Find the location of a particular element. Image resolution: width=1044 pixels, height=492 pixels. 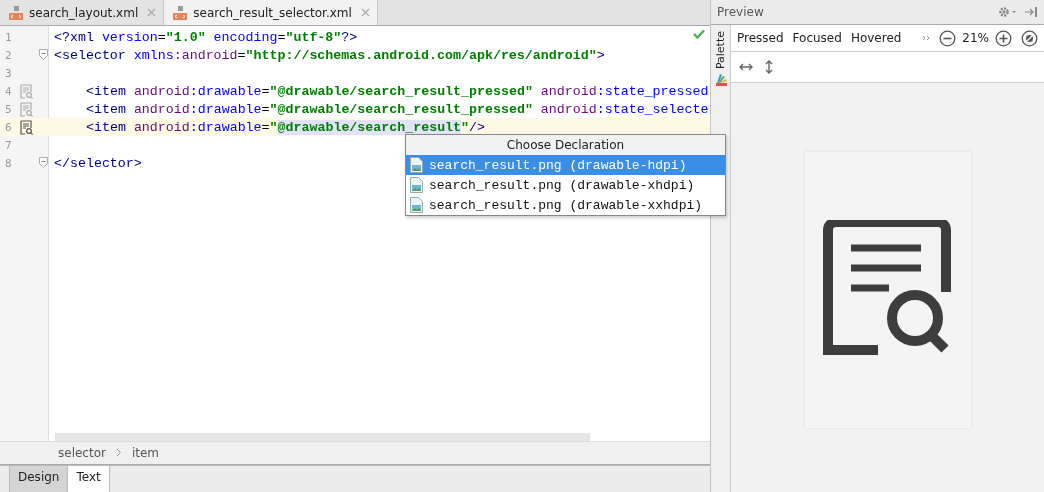

hide-panel-icon is located at coordinates (1031, 12).